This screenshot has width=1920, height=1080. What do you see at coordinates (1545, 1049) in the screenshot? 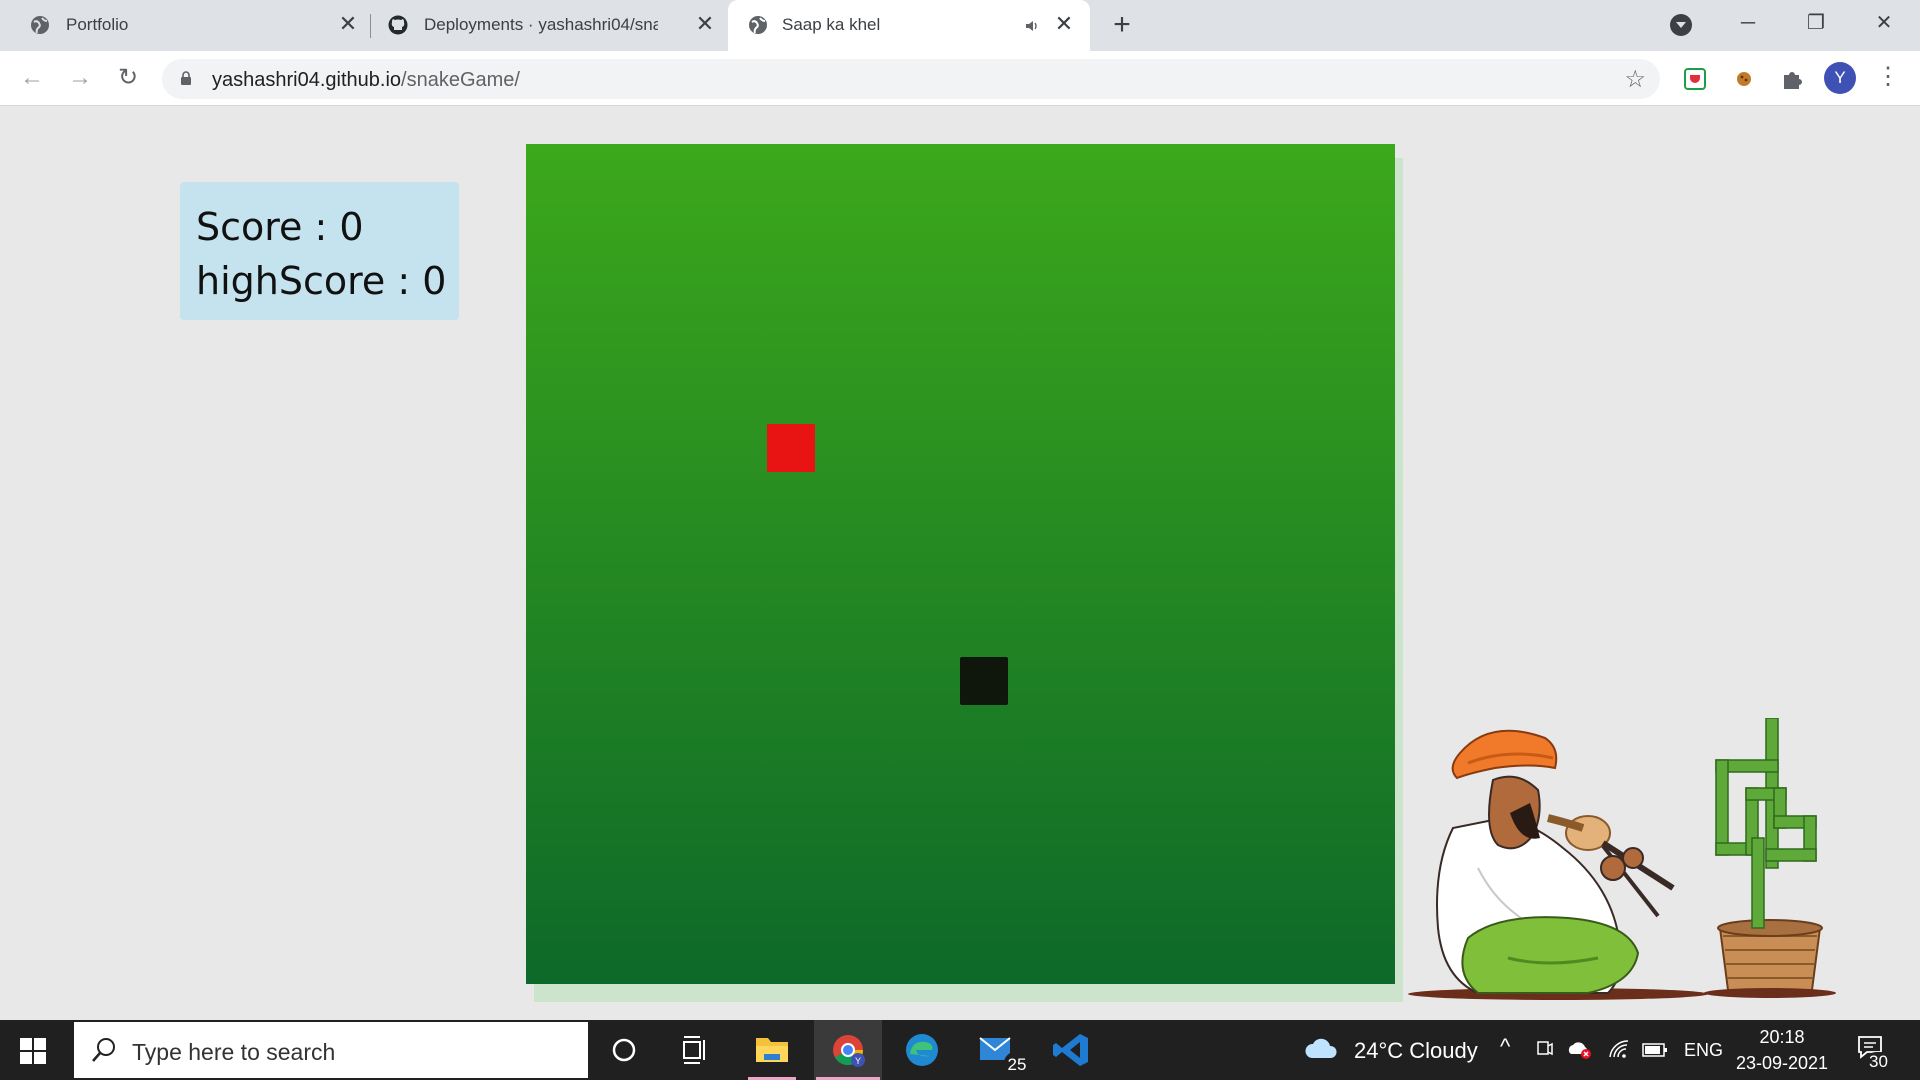
I see `meet-now-icon` at bounding box center [1545, 1049].